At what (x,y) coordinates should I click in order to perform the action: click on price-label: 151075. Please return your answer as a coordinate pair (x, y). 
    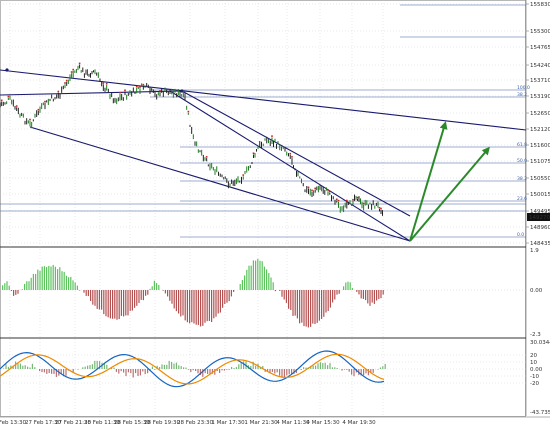
    Looking at the image, I should click on (540, 162).